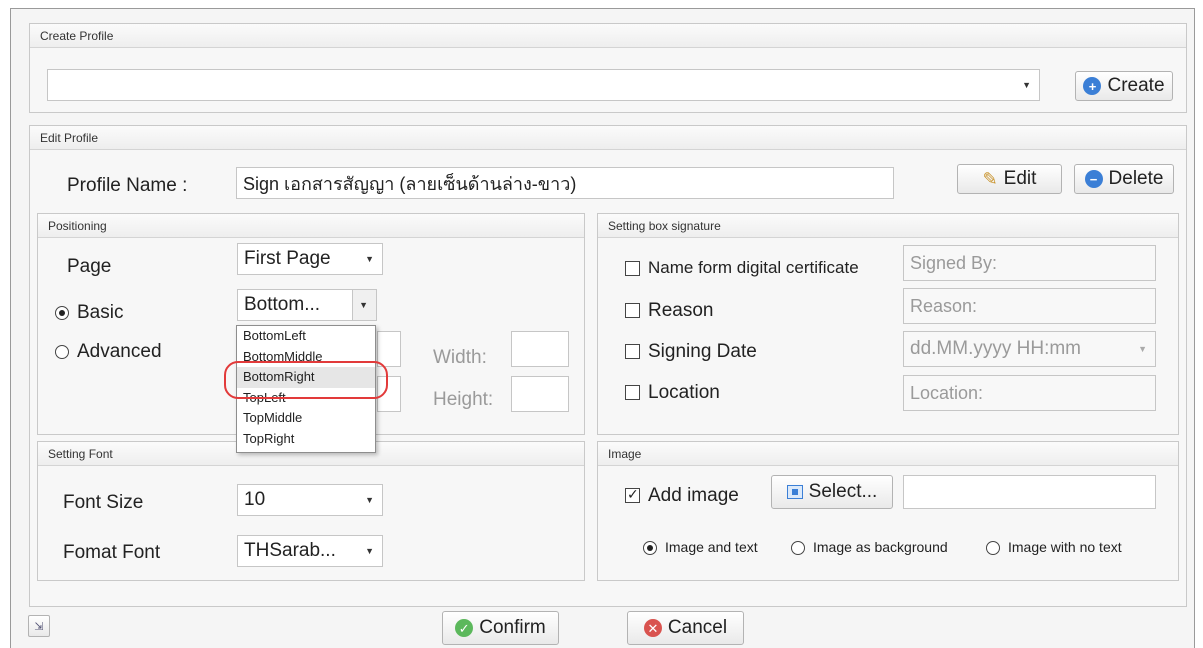 The image size is (1203, 648). What do you see at coordinates (632, 311) in the screenshot?
I see `reason-checkbox` at bounding box center [632, 311].